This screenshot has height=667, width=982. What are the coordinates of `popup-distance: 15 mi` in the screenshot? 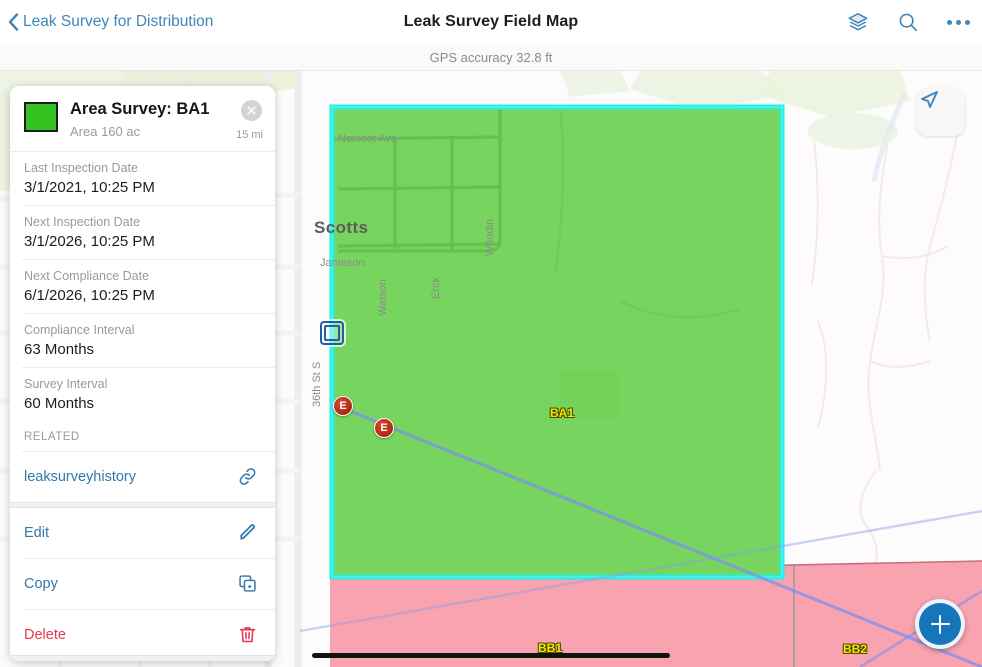 It's located at (249, 135).